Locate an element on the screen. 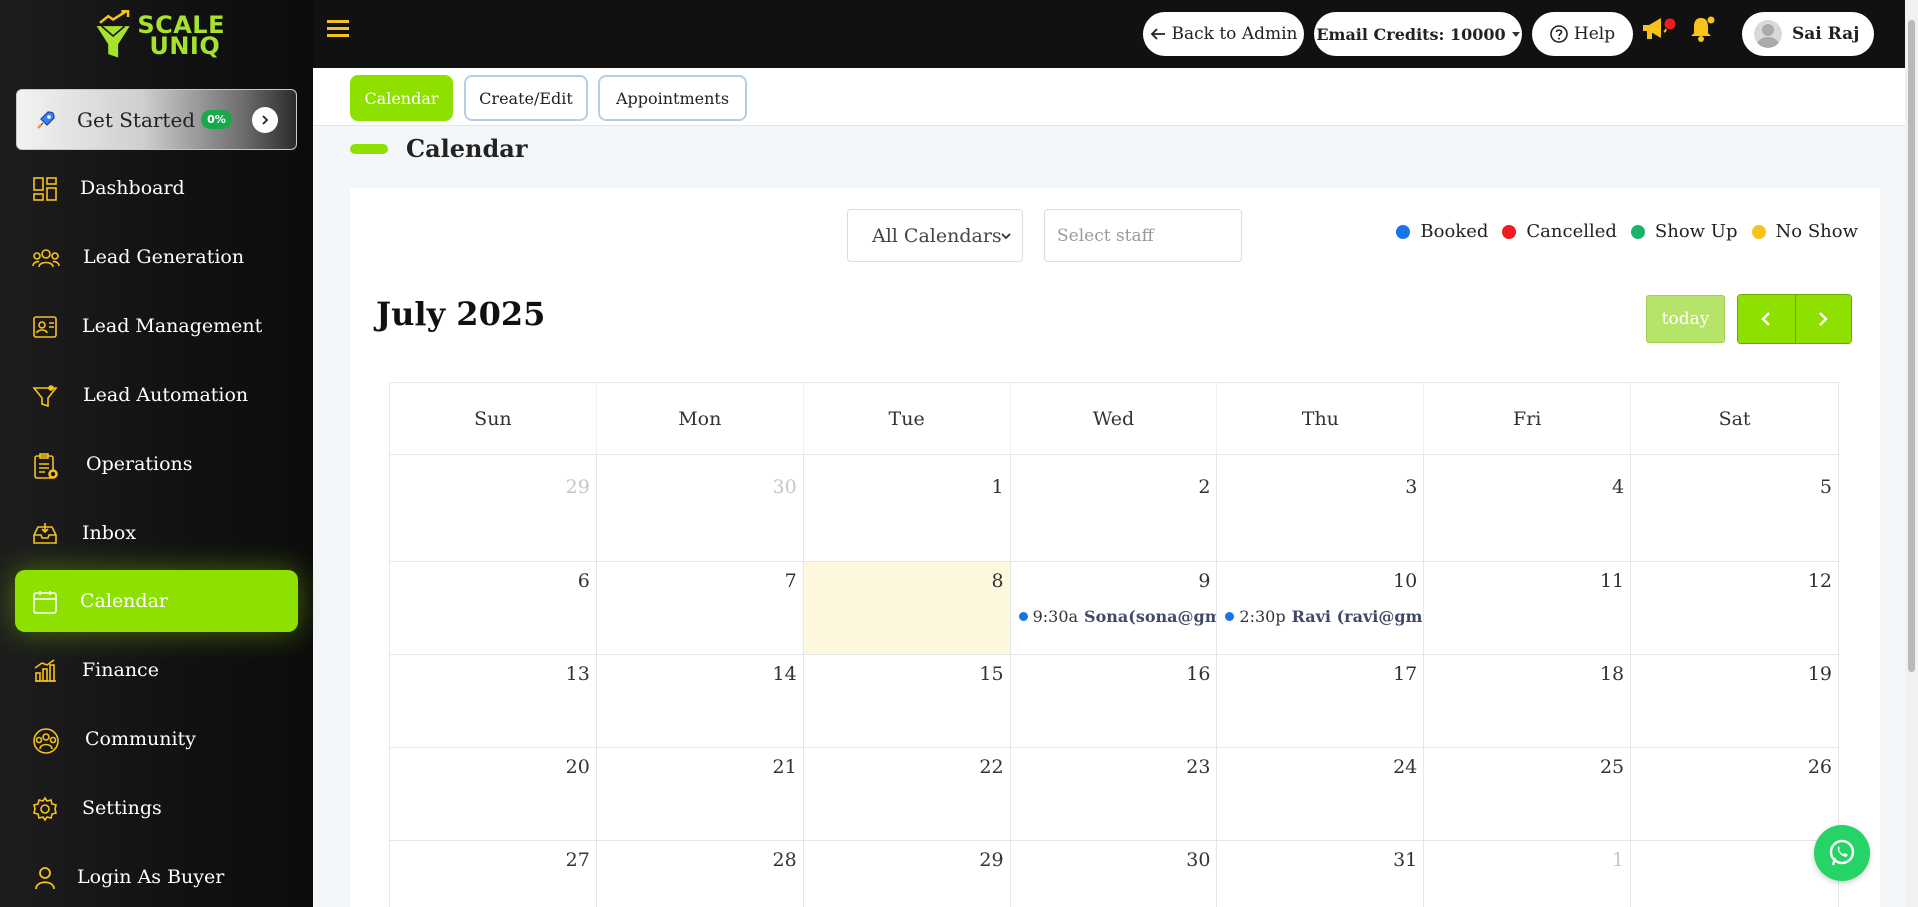  tab-calendar: Calendar is located at coordinates (401, 98).